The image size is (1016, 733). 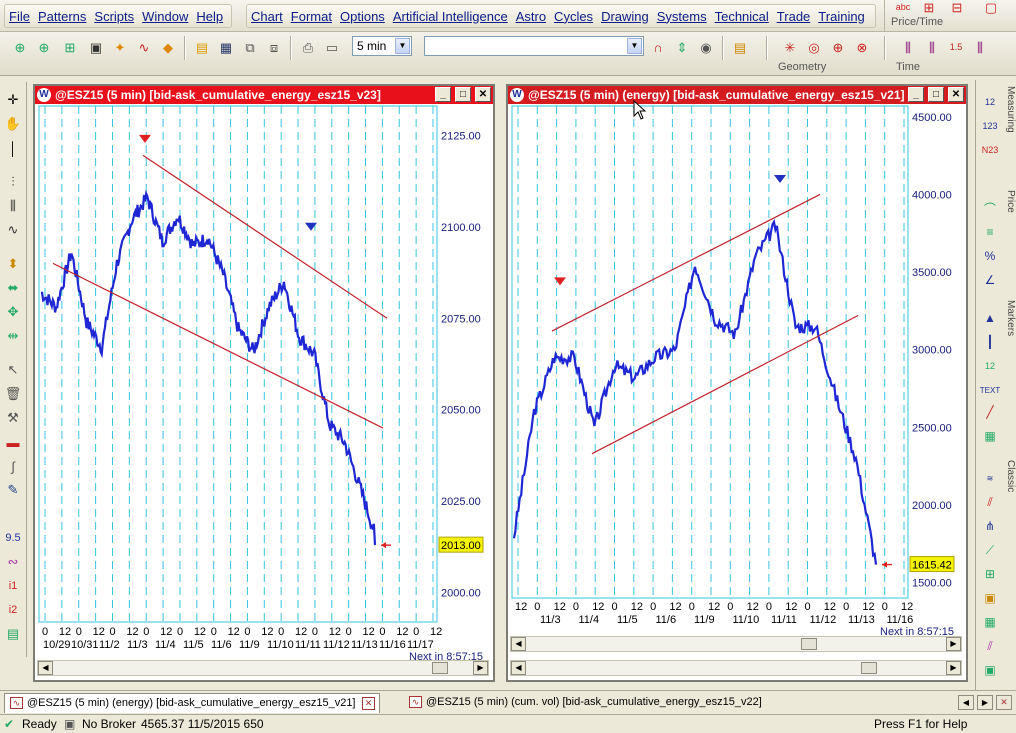 I want to click on spiral-grid-icon: ▦, so click(x=990, y=622).